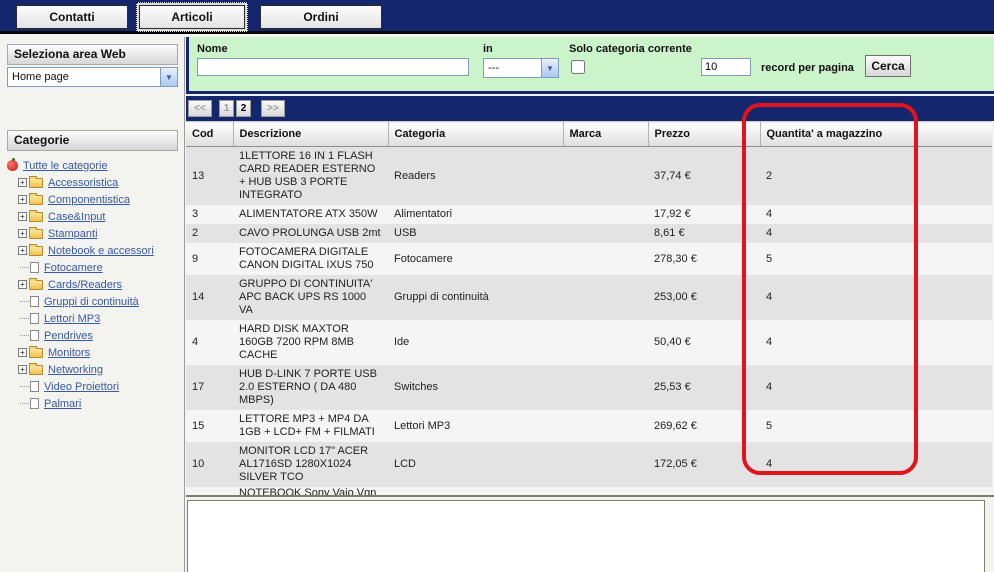 Image resolution: width=994 pixels, height=572 pixels. Describe the element at coordinates (73, 234) in the screenshot. I see `tree-link: Stampanti` at that location.